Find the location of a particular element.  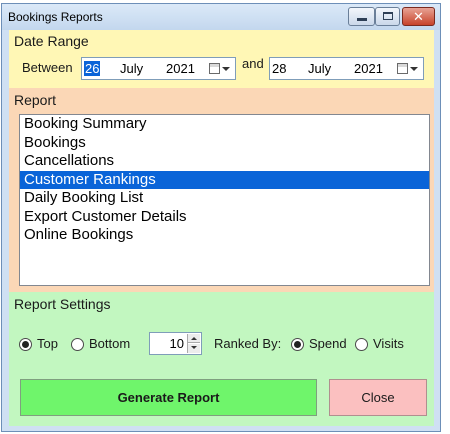

top-radio is located at coordinates (25, 344).